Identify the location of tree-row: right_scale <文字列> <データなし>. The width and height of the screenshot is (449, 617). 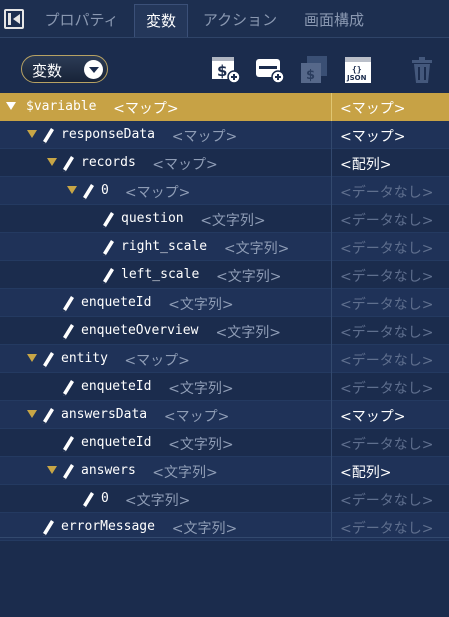
(224, 247).